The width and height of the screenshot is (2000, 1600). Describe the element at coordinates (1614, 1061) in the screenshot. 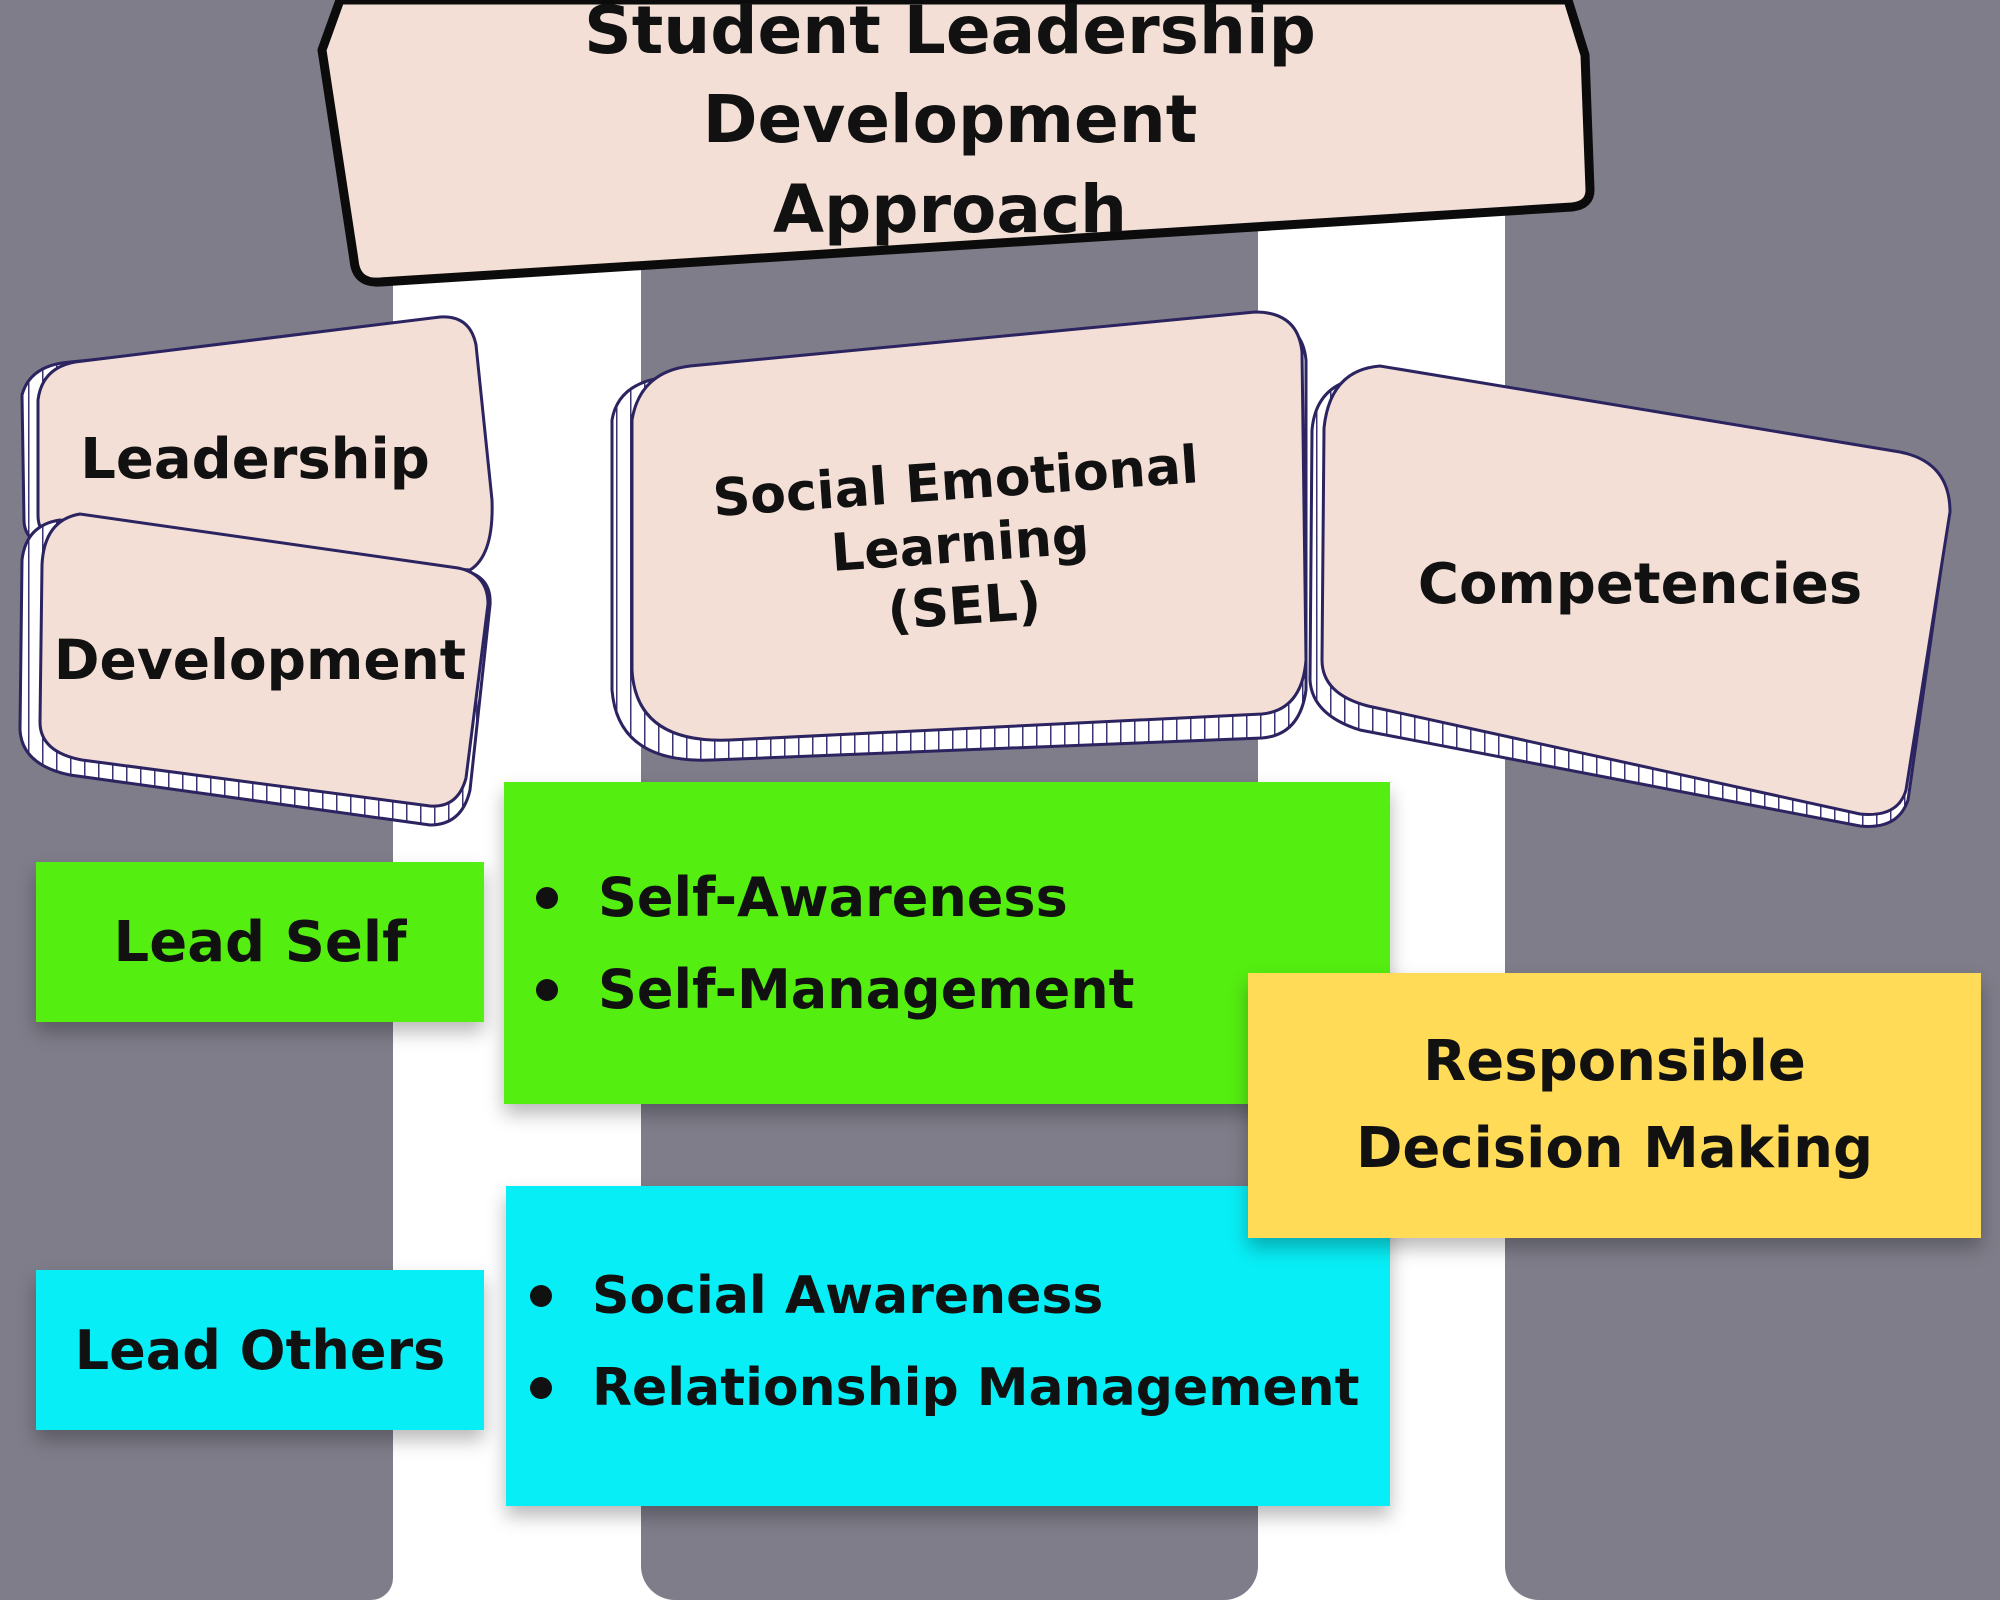

I see `responsible-line-1: Responsible` at that location.